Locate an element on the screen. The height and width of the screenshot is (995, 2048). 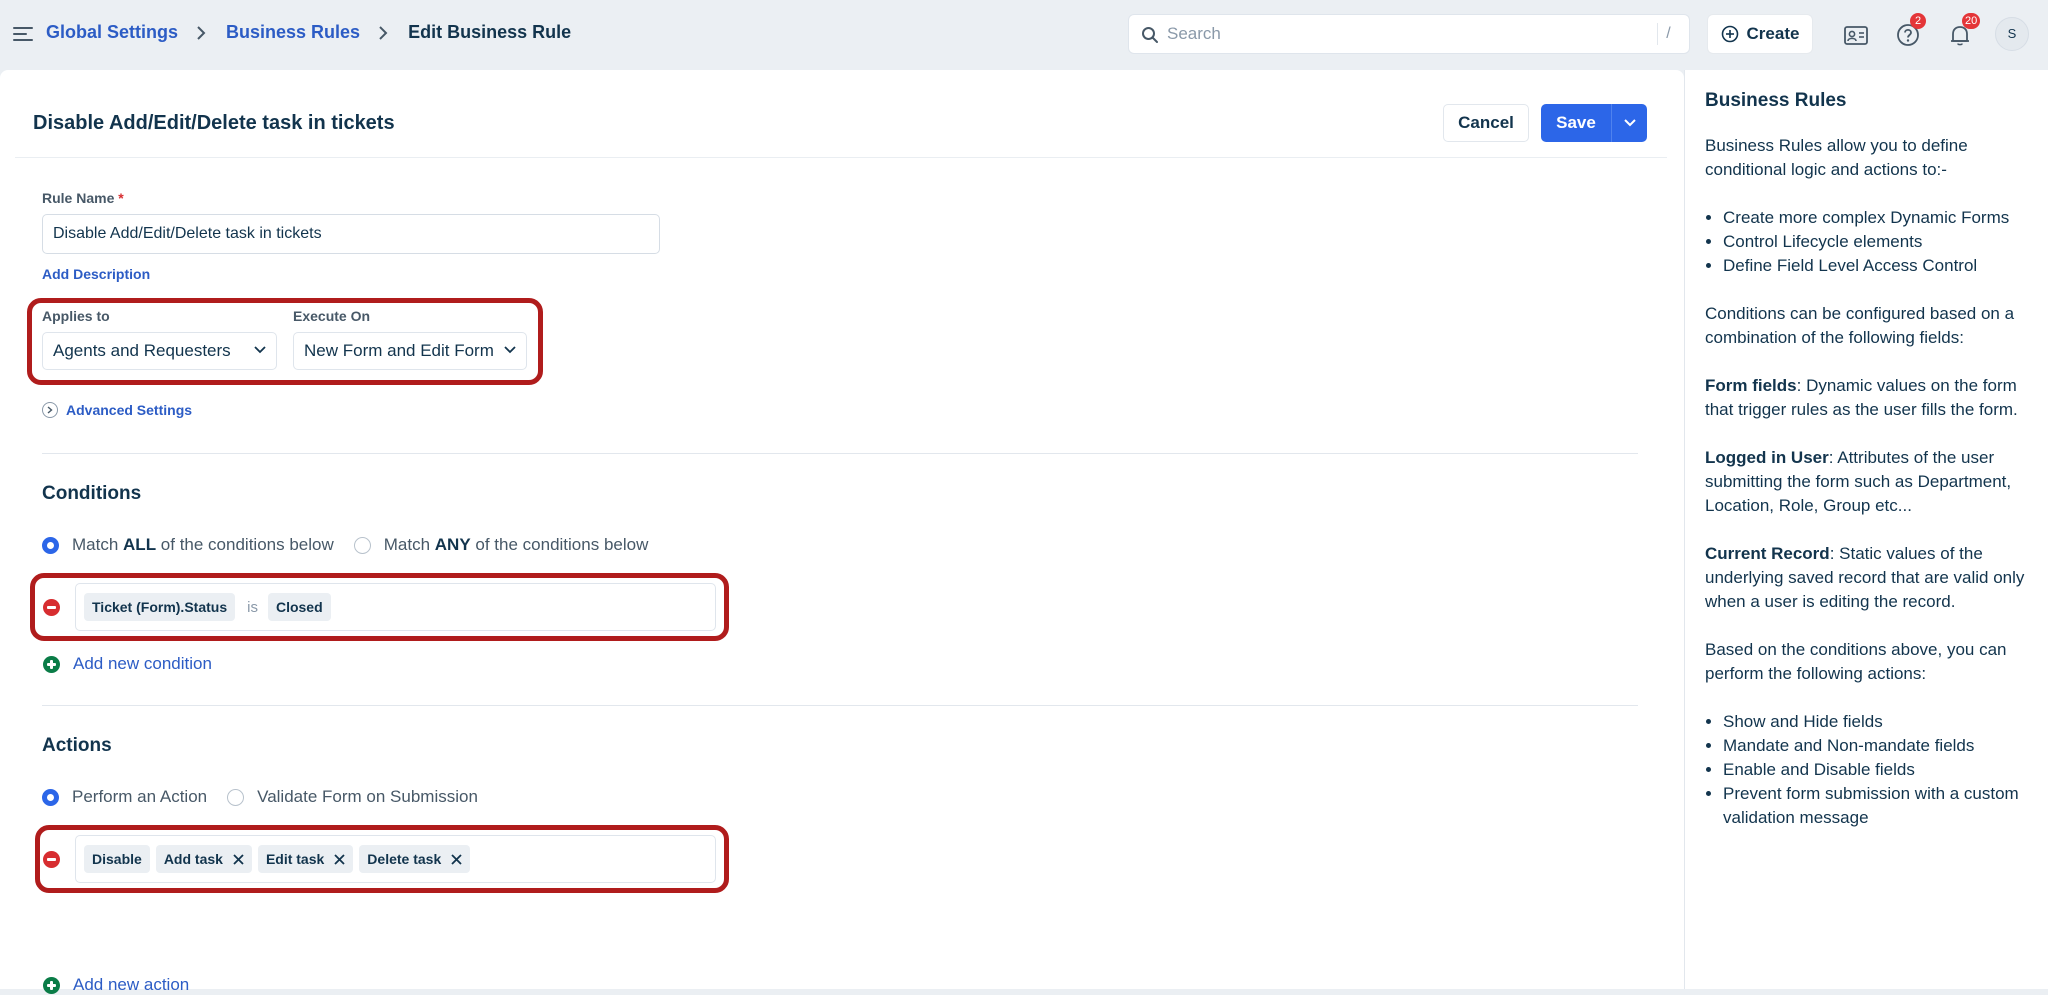
rule-name-label: Rule Name * is located at coordinates (83, 198).